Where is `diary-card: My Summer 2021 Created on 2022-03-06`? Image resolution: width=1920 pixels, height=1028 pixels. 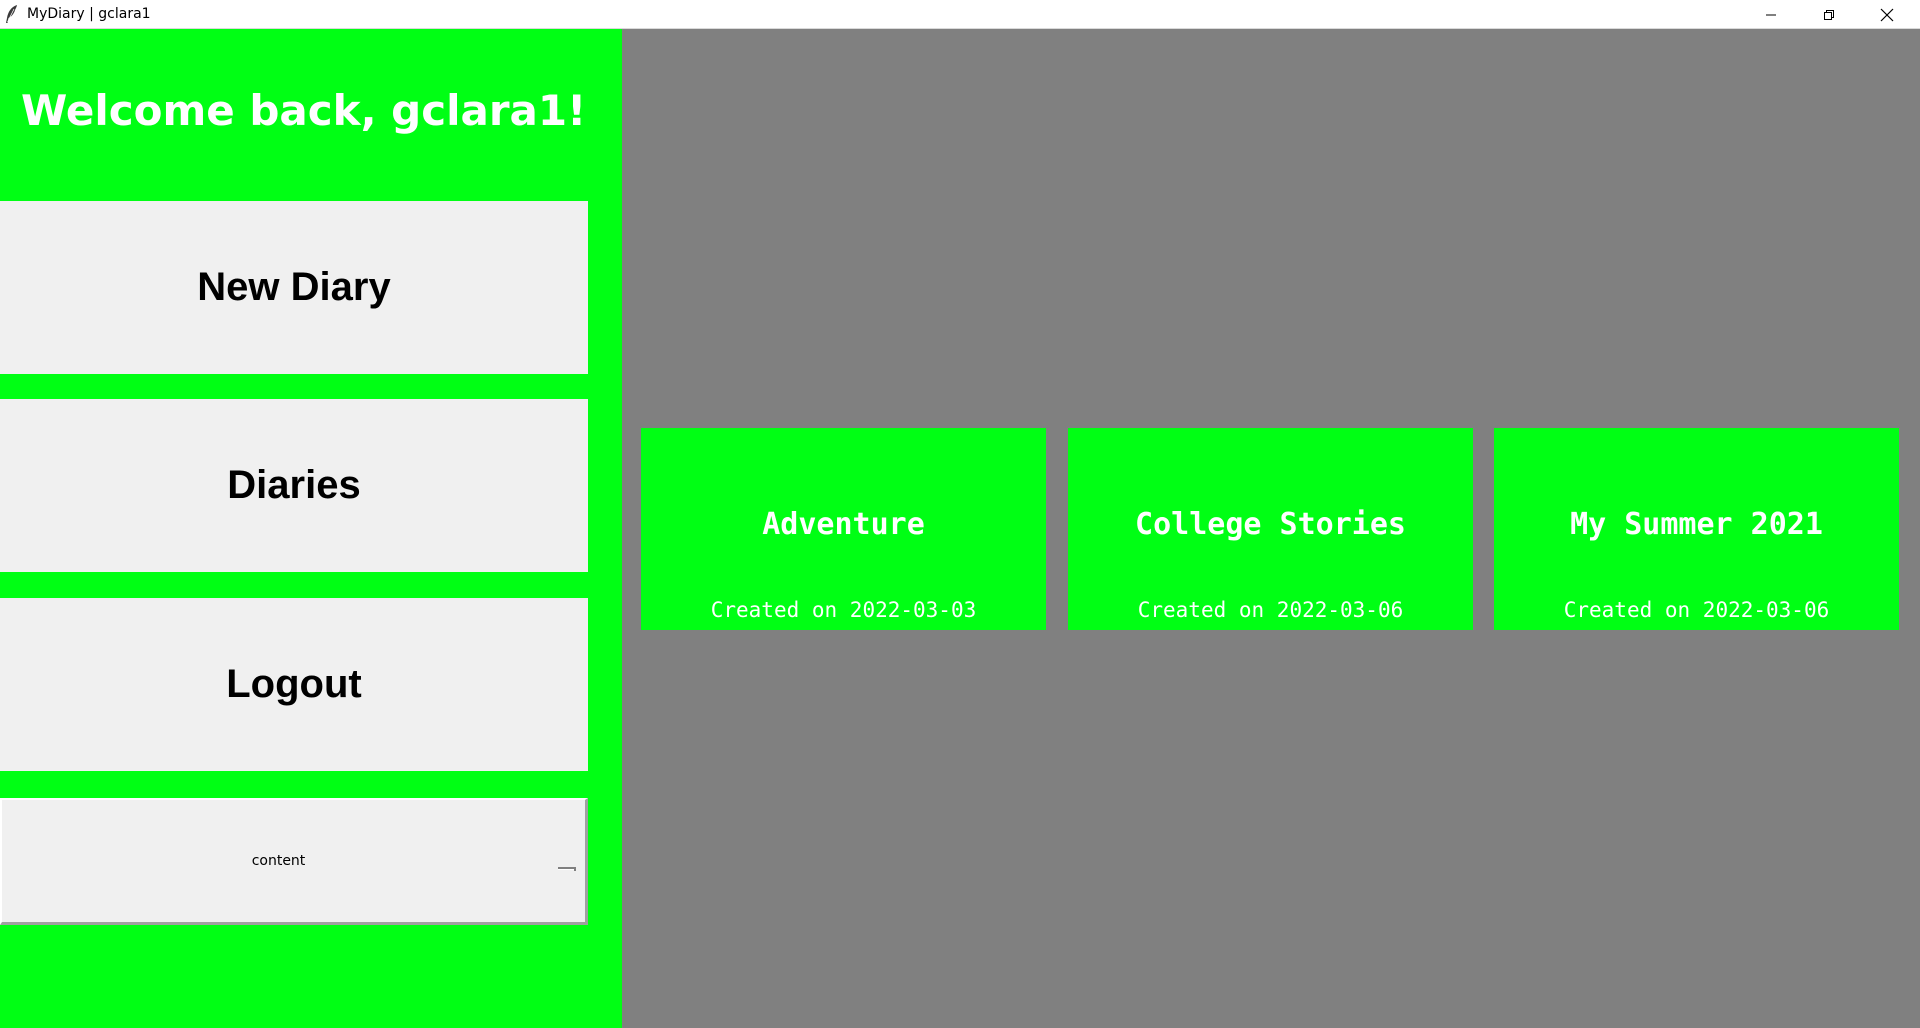
diary-card: My Summer 2021 Created on 2022-03-06 is located at coordinates (1696, 529).